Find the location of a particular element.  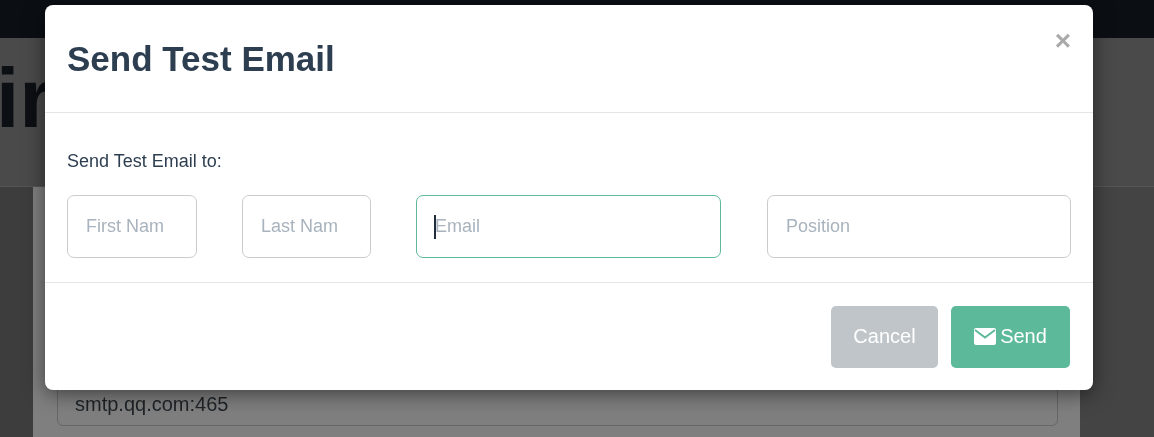

text-cursor is located at coordinates (435, 227).